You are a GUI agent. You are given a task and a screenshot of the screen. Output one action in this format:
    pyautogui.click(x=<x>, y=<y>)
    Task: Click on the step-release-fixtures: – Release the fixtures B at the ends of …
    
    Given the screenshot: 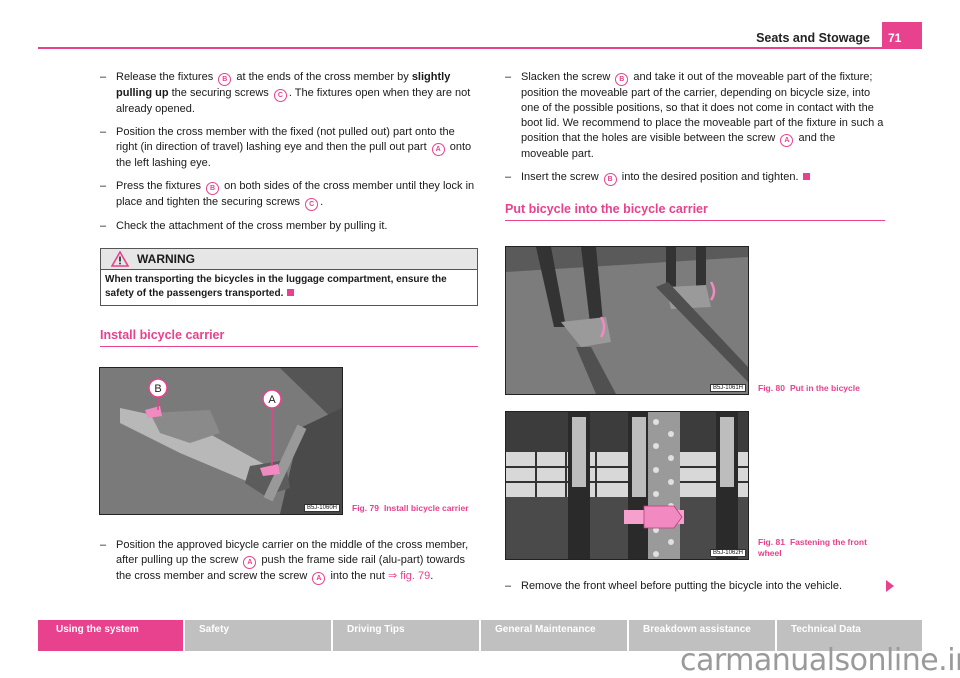 What is the action you would take?
    pyautogui.click(x=285, y=93)
    